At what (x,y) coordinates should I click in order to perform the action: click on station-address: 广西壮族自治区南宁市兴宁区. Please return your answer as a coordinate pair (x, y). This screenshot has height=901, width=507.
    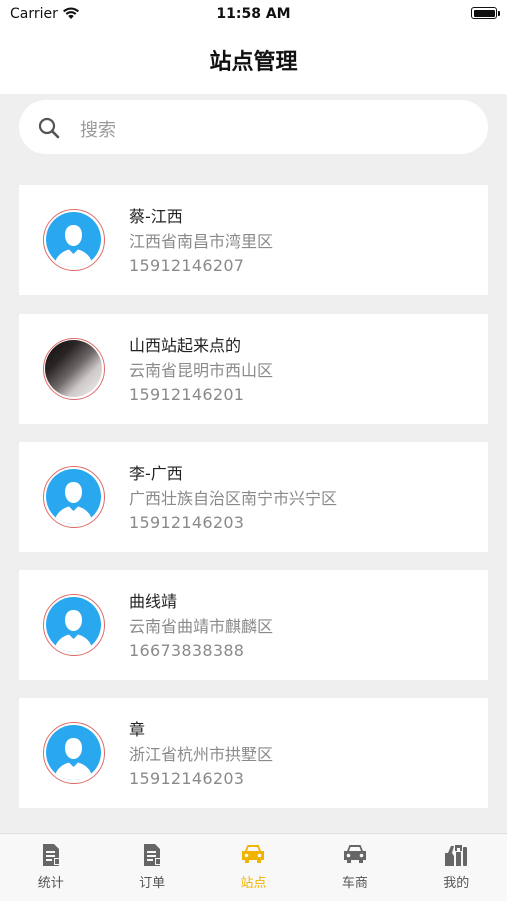
    Looking at the image, I should click on (233, 498).